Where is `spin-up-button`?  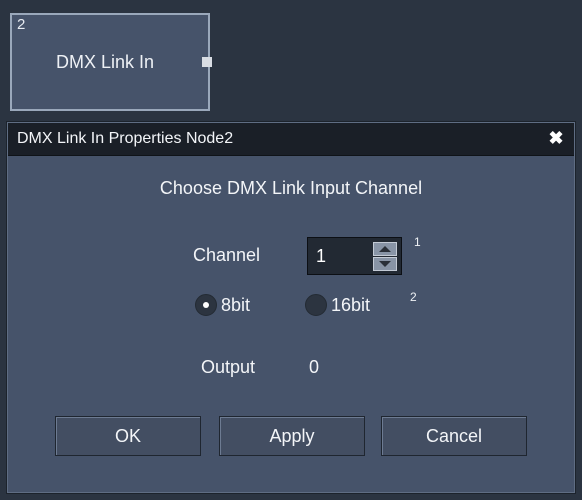 spin-up-button is located at coordinates (385, 249).